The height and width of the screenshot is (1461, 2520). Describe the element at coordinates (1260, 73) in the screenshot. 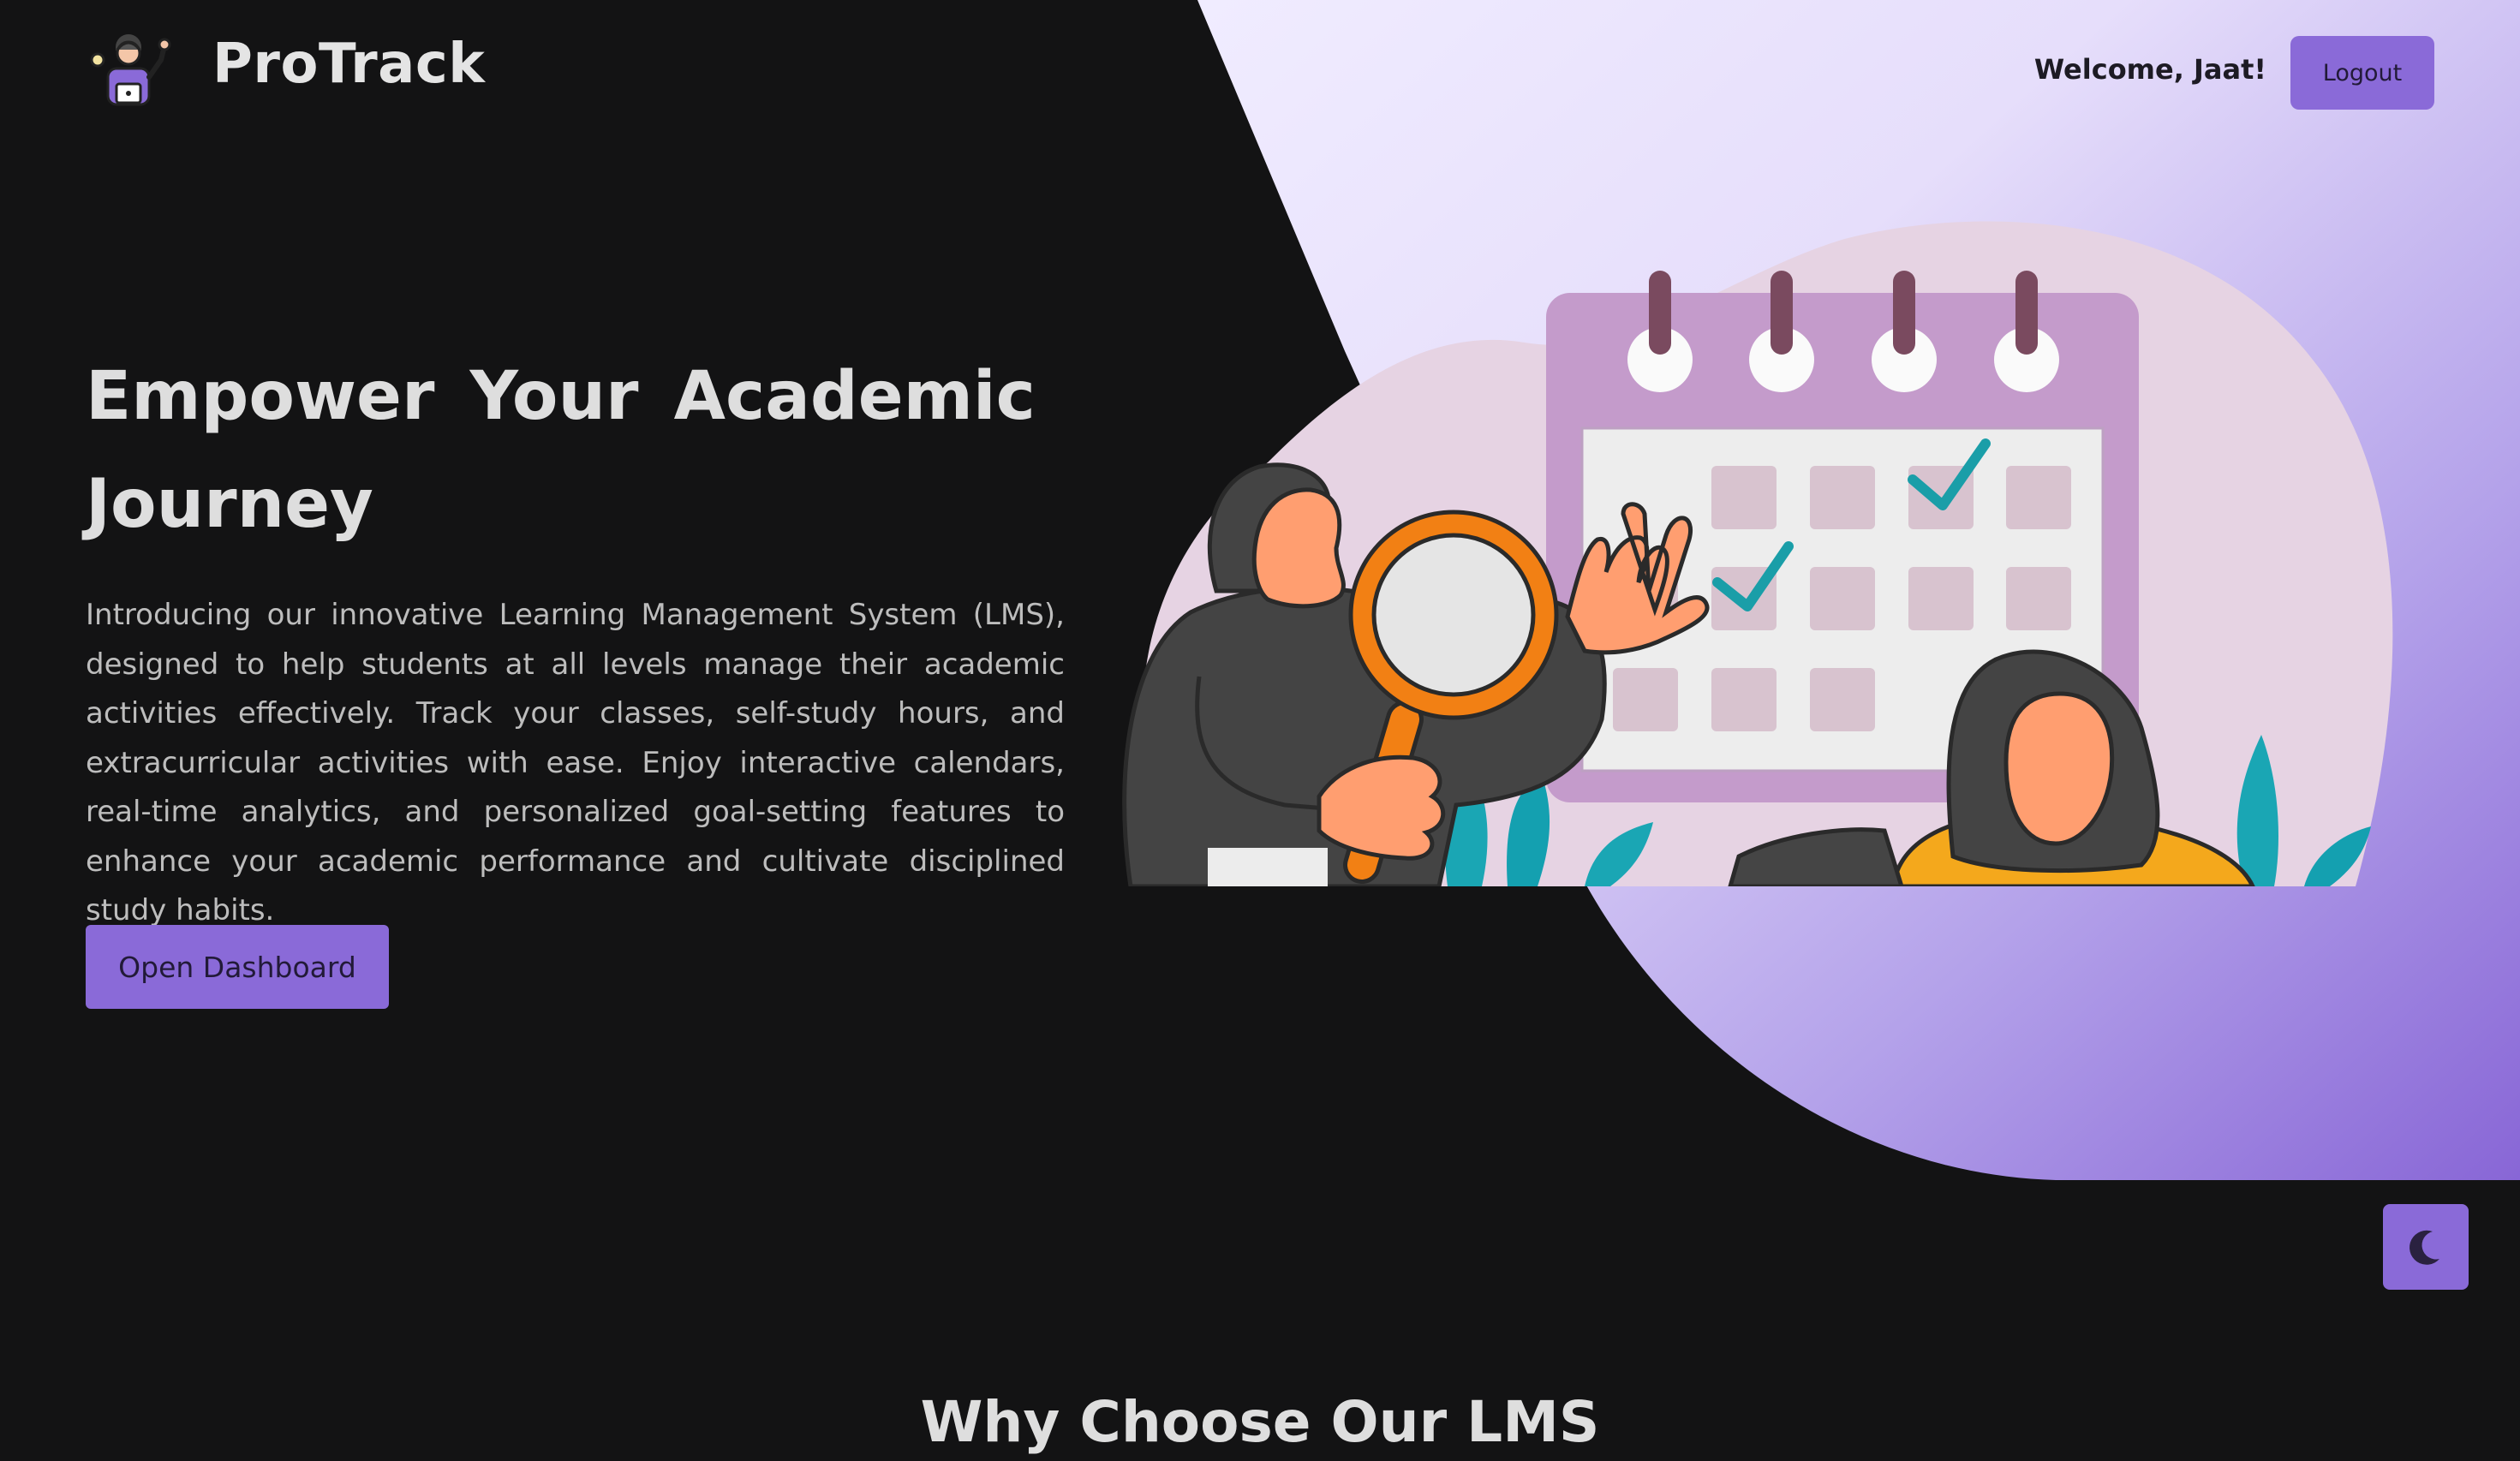

I see `top-navbar: ProTrack Welcome, Jaat! Logout` at that location.